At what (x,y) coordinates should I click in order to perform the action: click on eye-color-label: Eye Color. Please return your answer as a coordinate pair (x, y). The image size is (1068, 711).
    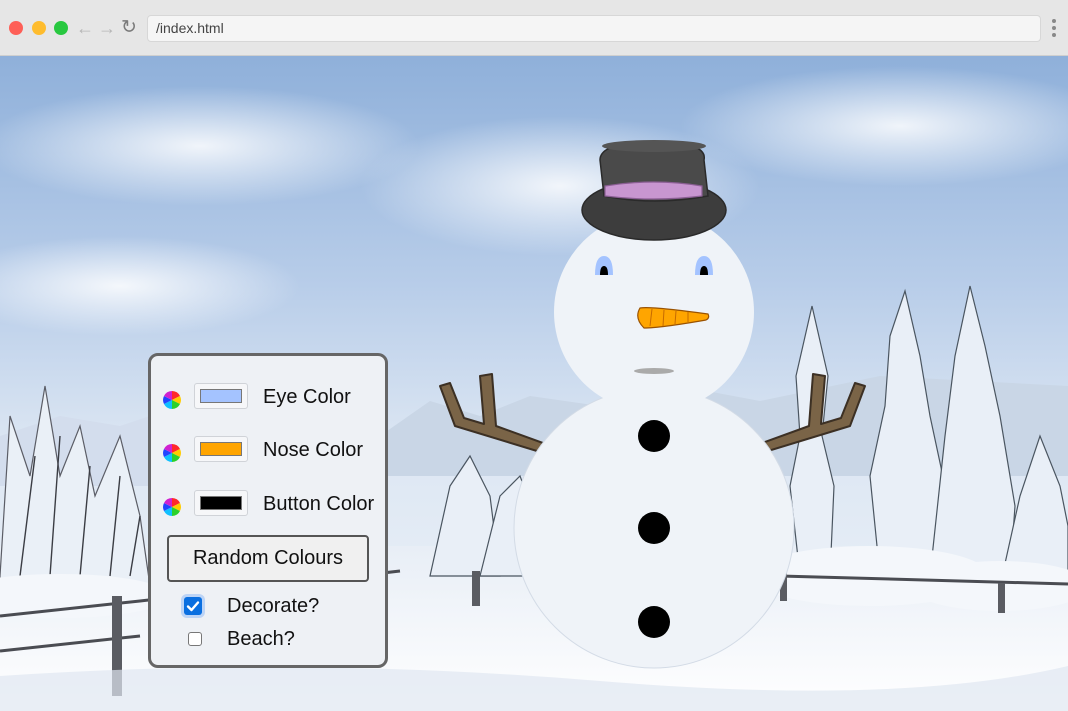
    Looking at the image, I should click on (307, 397).